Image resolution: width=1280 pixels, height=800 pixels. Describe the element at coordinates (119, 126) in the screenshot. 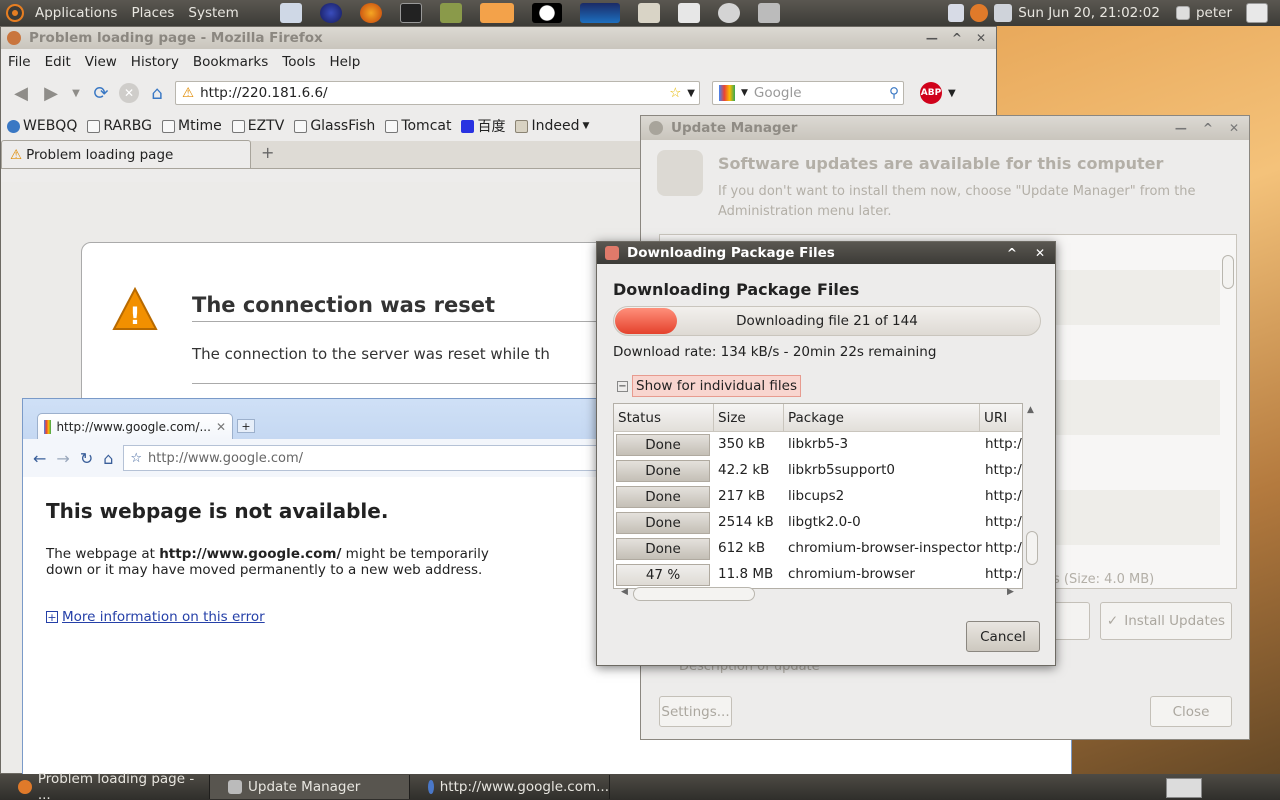

I see `bookmark-rarbg: RARBG` at that location.